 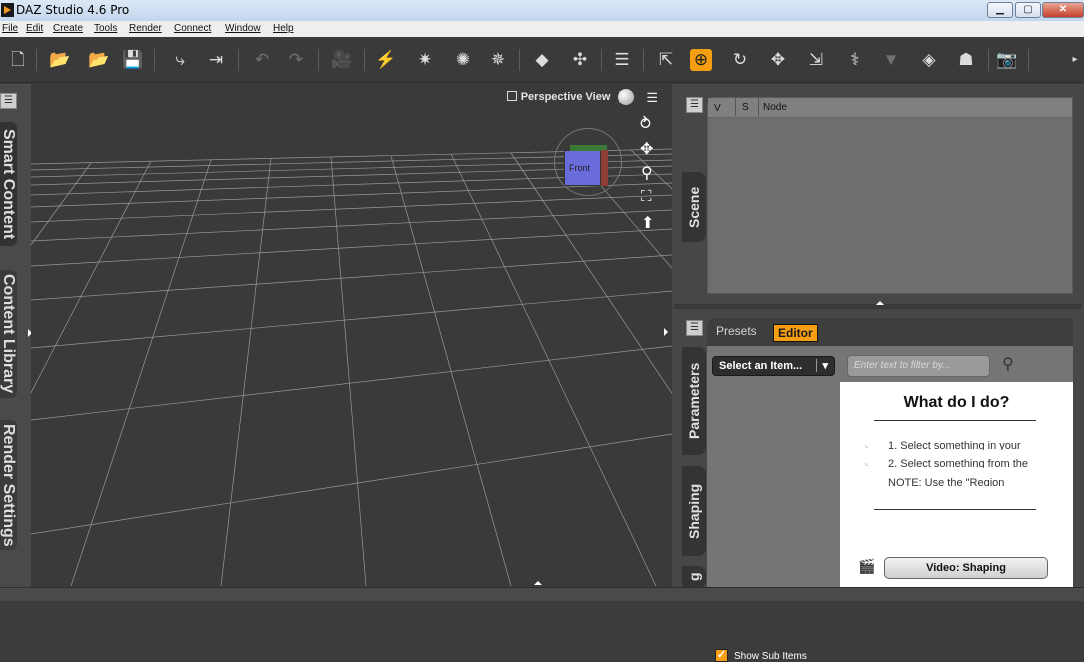 What do you see at coordinates (958, 463) in the screenshot?
I see `help-step-2: 2. Select something from the` at bounding box center [958, 463].